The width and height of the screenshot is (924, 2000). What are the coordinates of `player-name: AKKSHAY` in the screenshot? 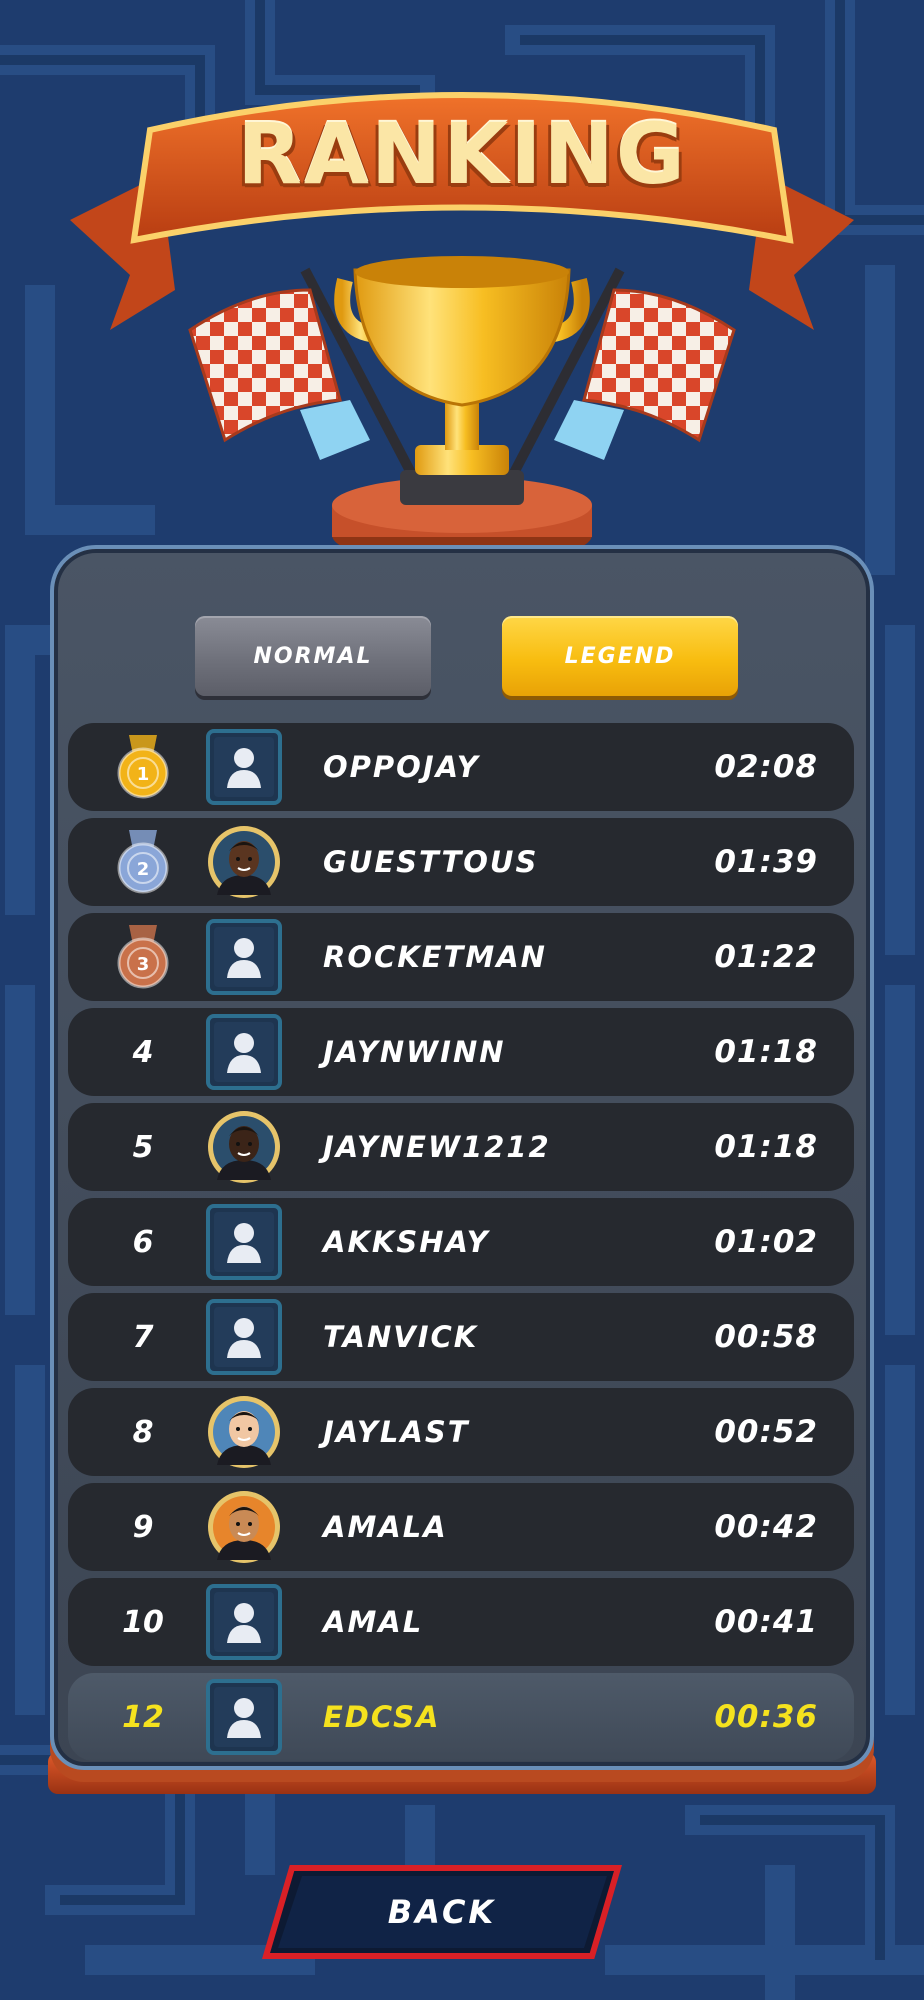 It's located at (406, 1242).